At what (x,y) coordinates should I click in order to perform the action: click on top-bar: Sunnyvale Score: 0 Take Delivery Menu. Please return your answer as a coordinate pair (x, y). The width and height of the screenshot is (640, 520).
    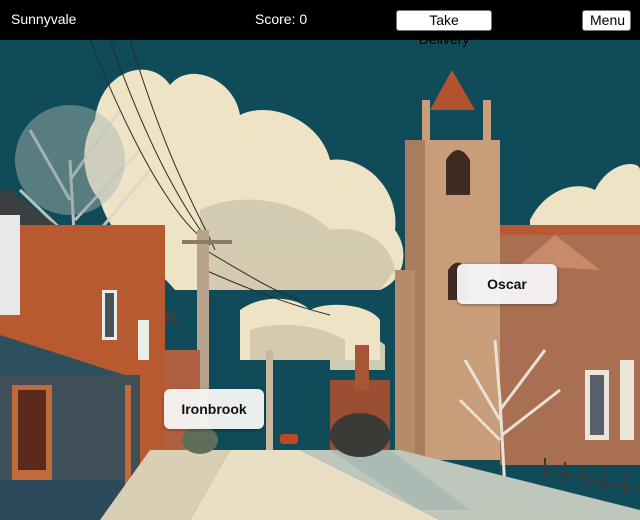
    Looking at the image, I should click on (320, 23).